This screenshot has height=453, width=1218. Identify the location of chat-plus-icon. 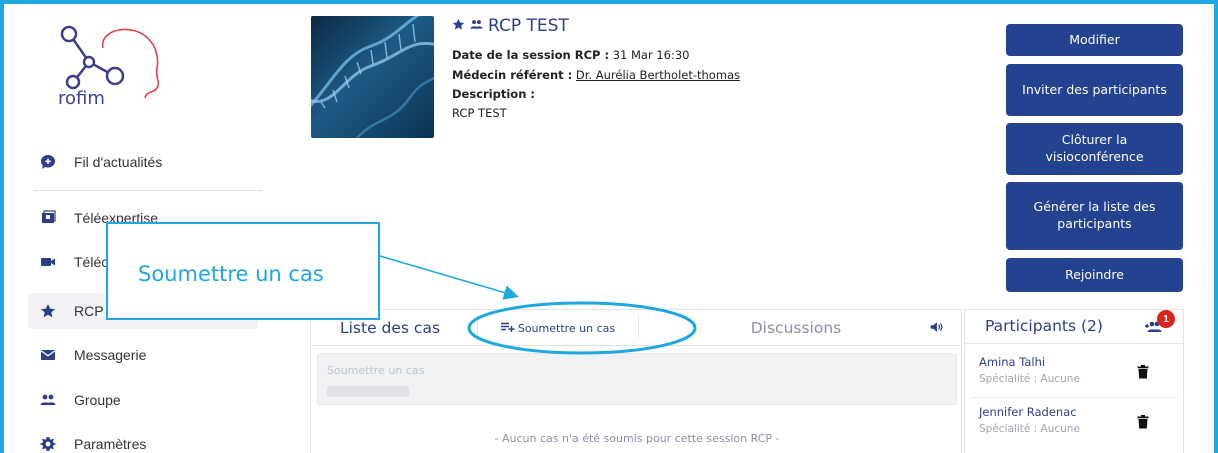
(48, 162).